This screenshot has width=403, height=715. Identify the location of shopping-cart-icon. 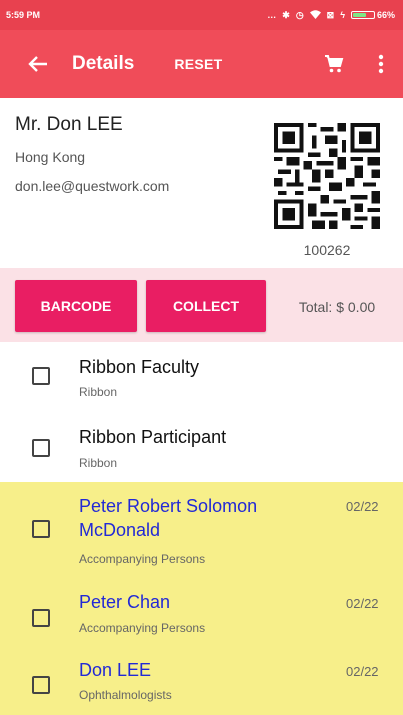
(334, 64).